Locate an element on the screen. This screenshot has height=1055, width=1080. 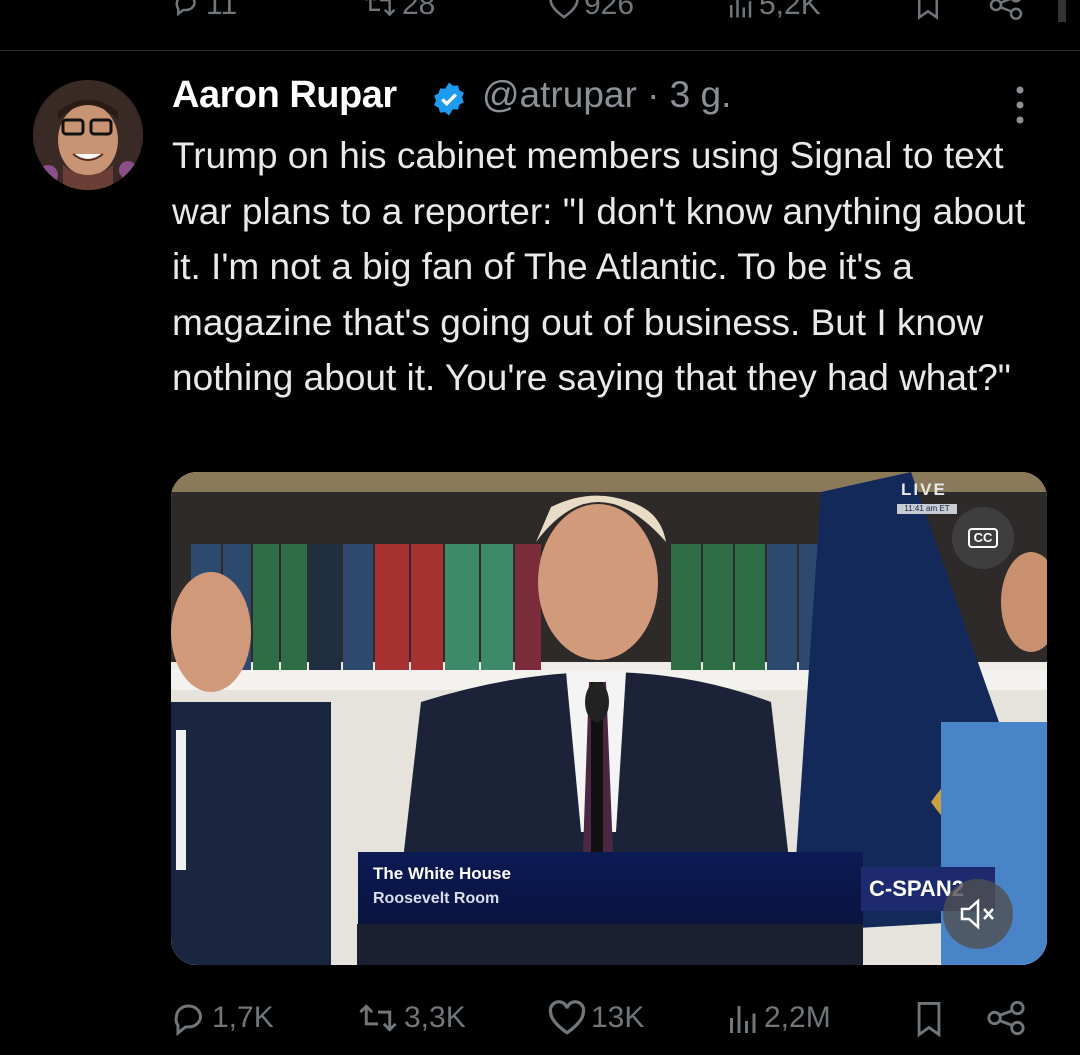
avatar is located at coordinates (88, 135).